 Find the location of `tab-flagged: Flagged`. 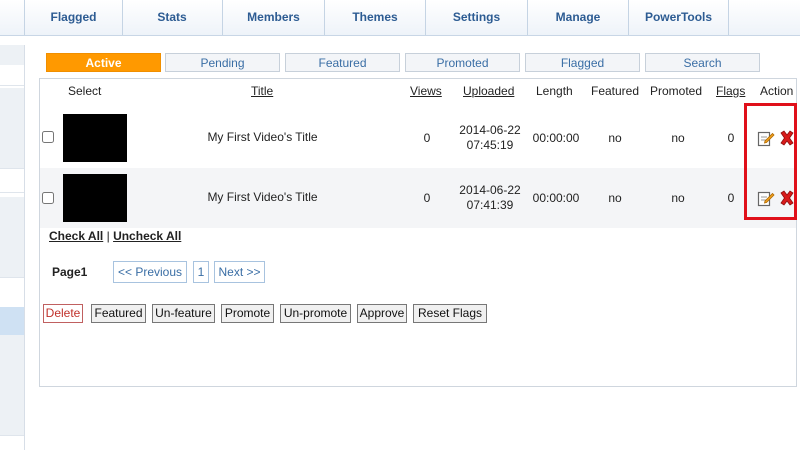

tab-flagged: Flagged is located at coordinates (582, 62).